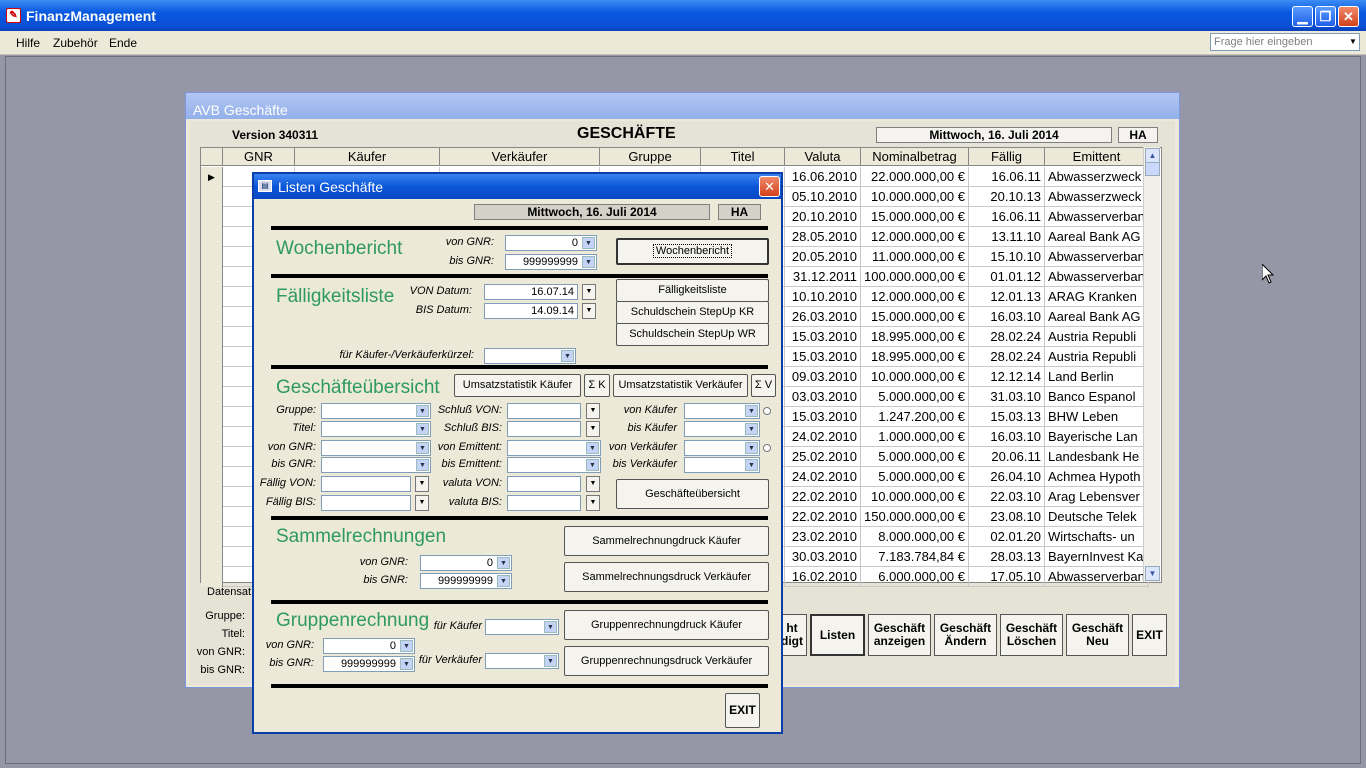  Describe the element at coordinates (915, 537) in the screenshot. I see `table-cell: 8.000.000,00 €` at that location.